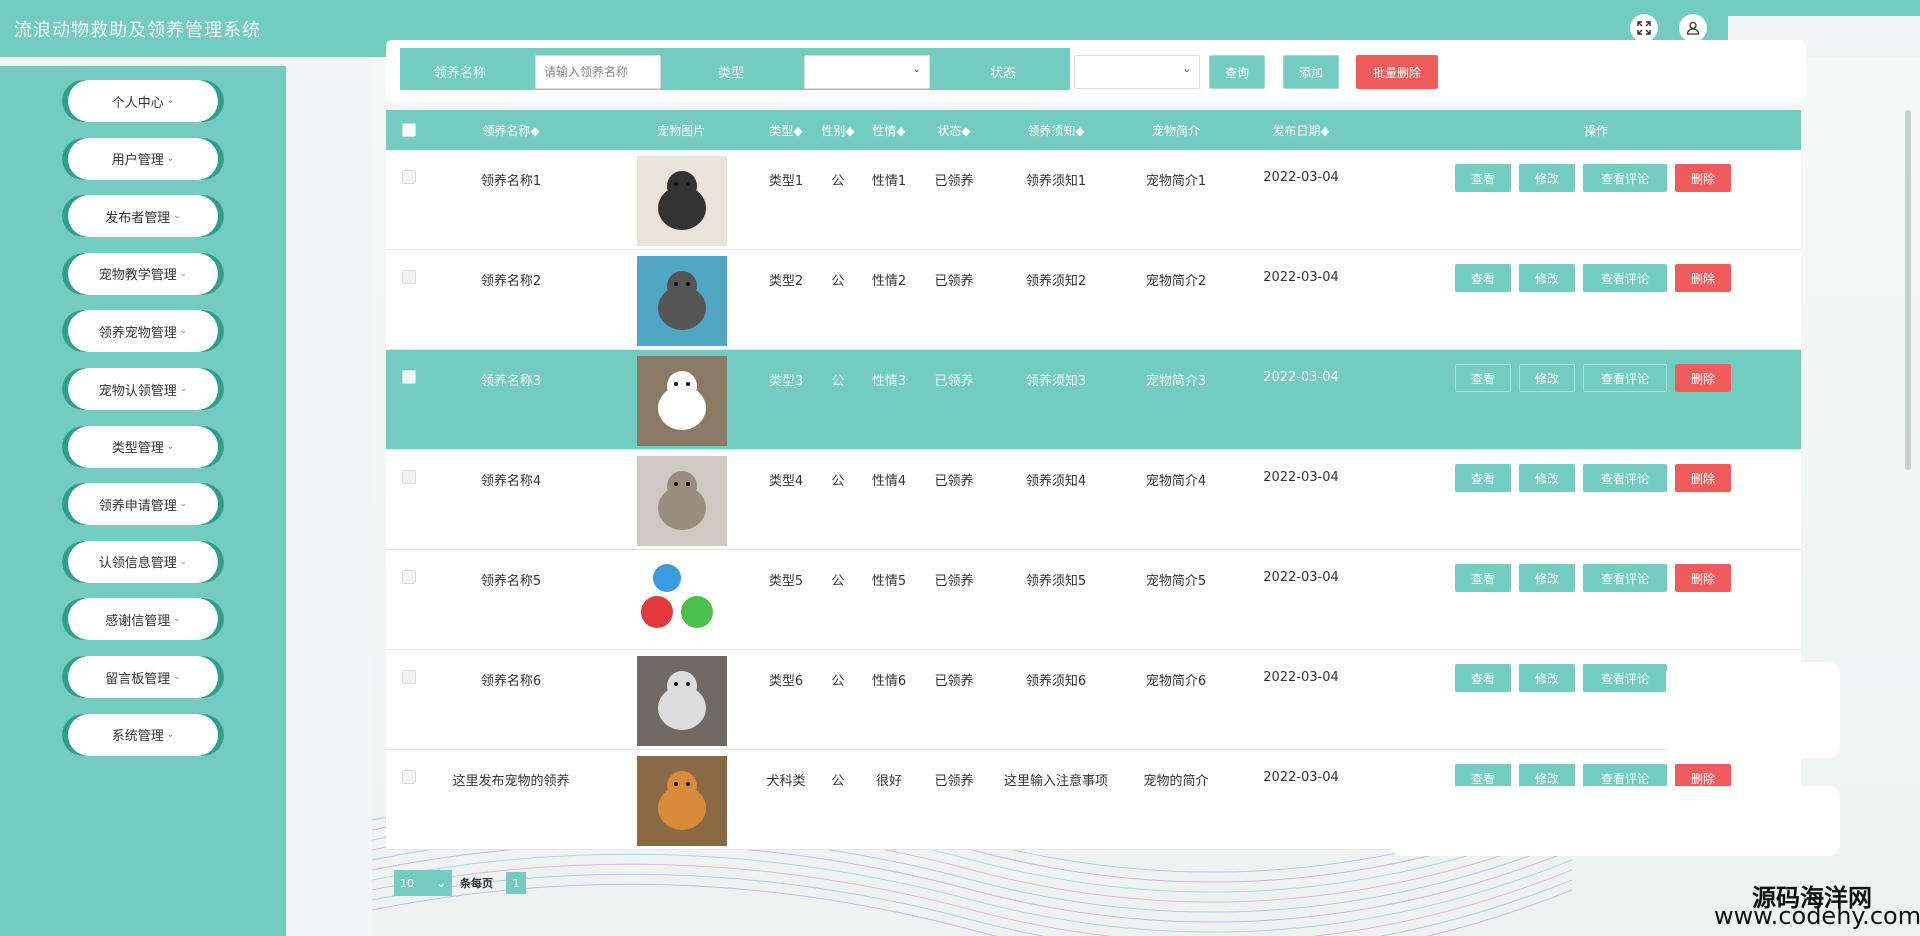  What do you see at coordinates (1056, 681) in the screenshot?
I see `cell-notice: 领养须知6` at bounding box center [1056, 681].